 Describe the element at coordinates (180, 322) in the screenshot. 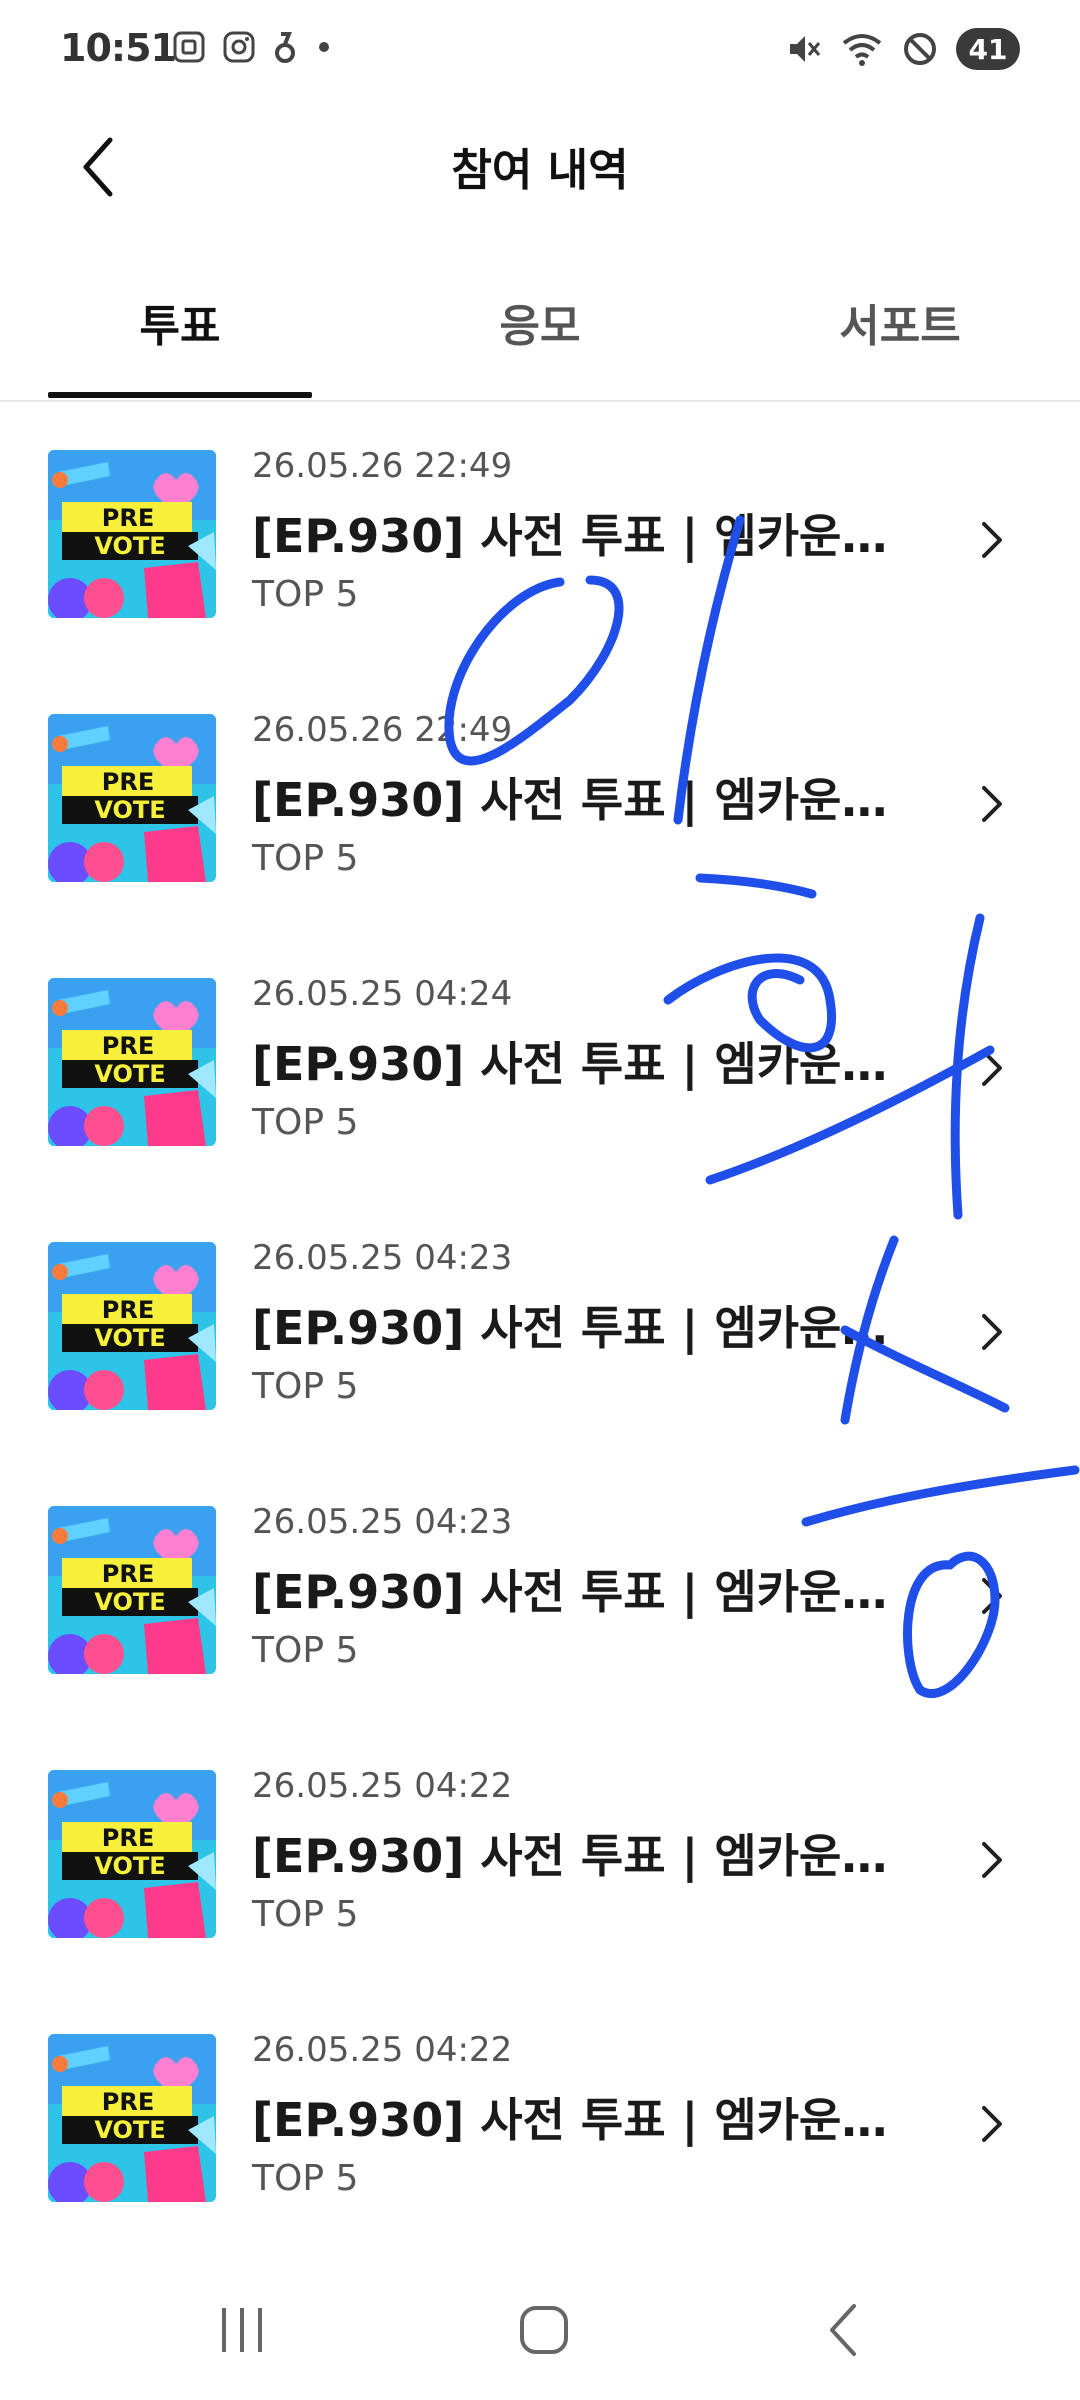

I see `tab-vote: 투표` at that location.